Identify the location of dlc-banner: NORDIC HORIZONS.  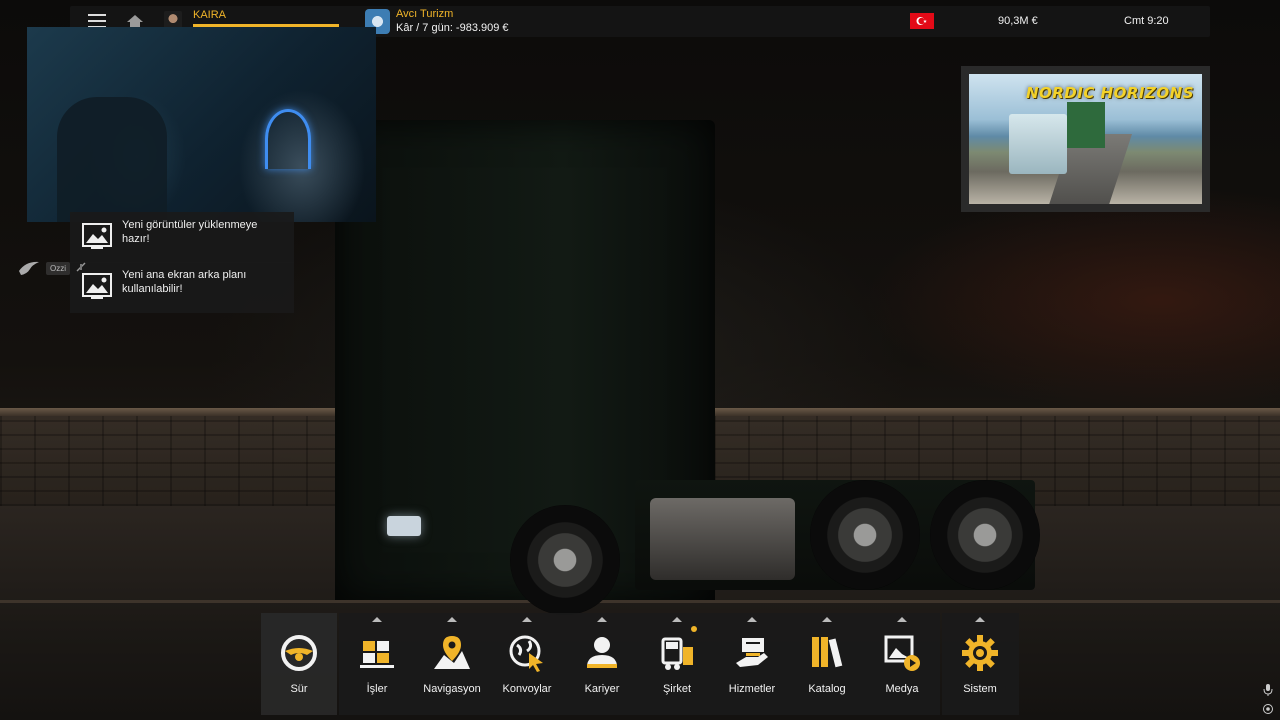
(1085, 139).